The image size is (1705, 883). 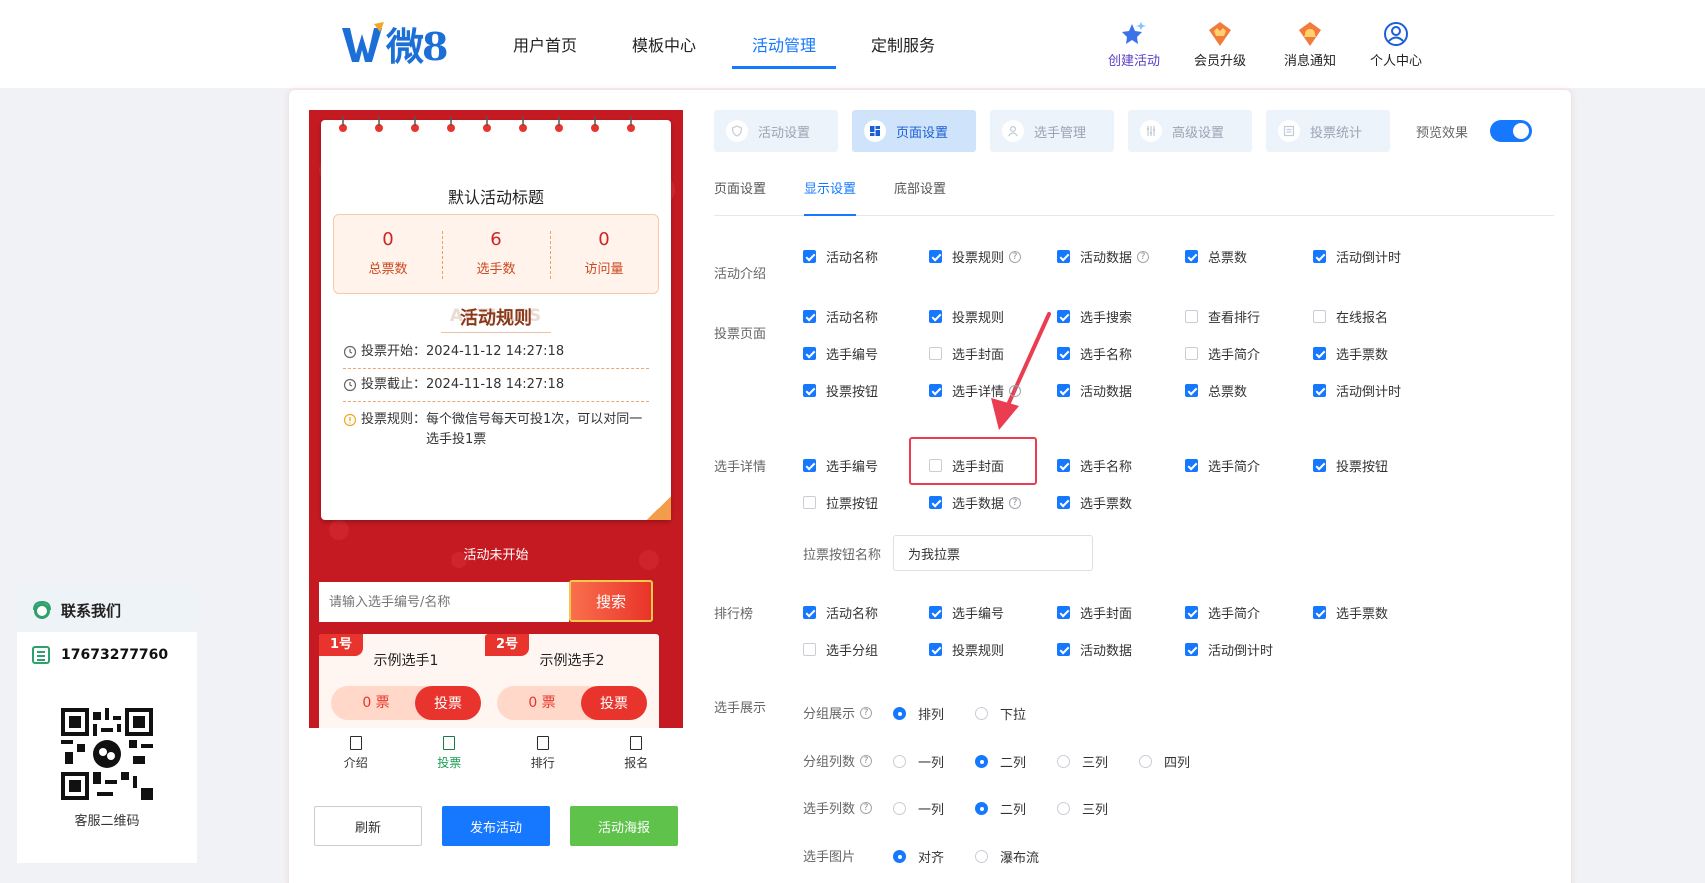 I want to click on rank-option-checkbox: 活动倒计时, so click(x=1229, y=649).